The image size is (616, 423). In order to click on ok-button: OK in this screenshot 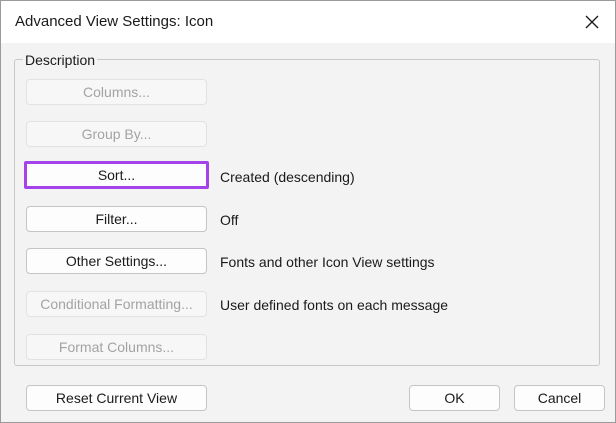, I will do `click(454, 398)`.